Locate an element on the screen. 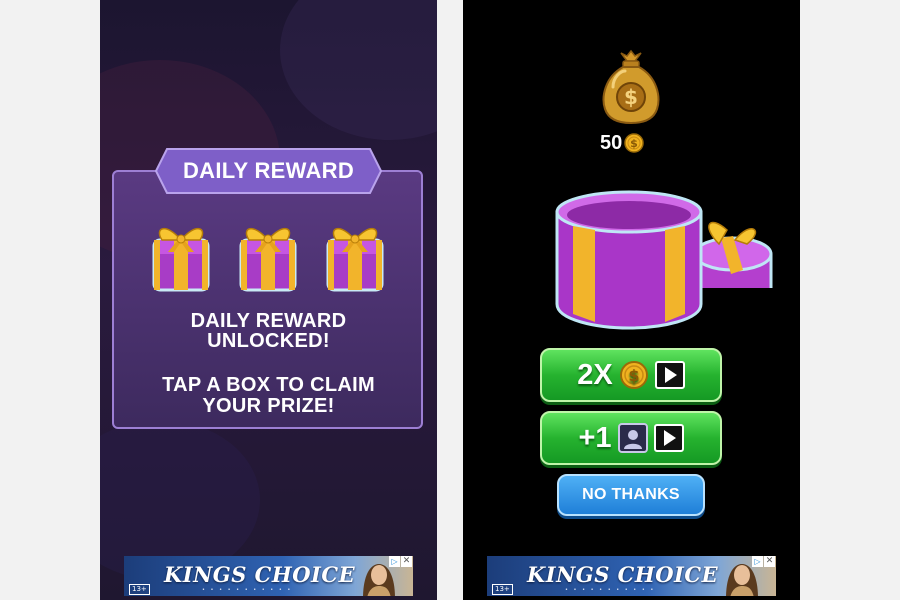 This screenshot has height=600, width=900. no-thanks-button: NO THANKS is located at coordinates (631, 495).